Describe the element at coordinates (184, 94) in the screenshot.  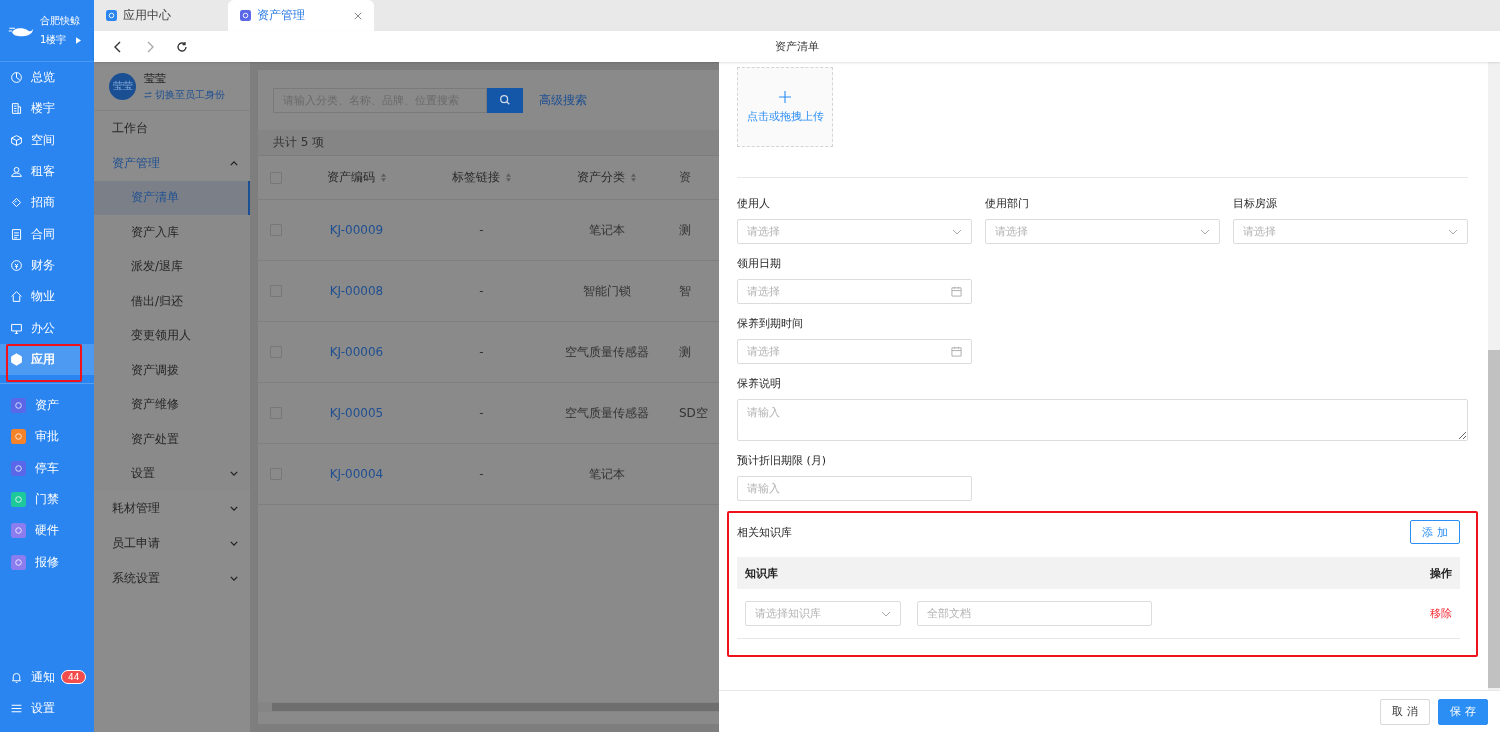
I see `switch-link: 切换至员工身份` at that location.